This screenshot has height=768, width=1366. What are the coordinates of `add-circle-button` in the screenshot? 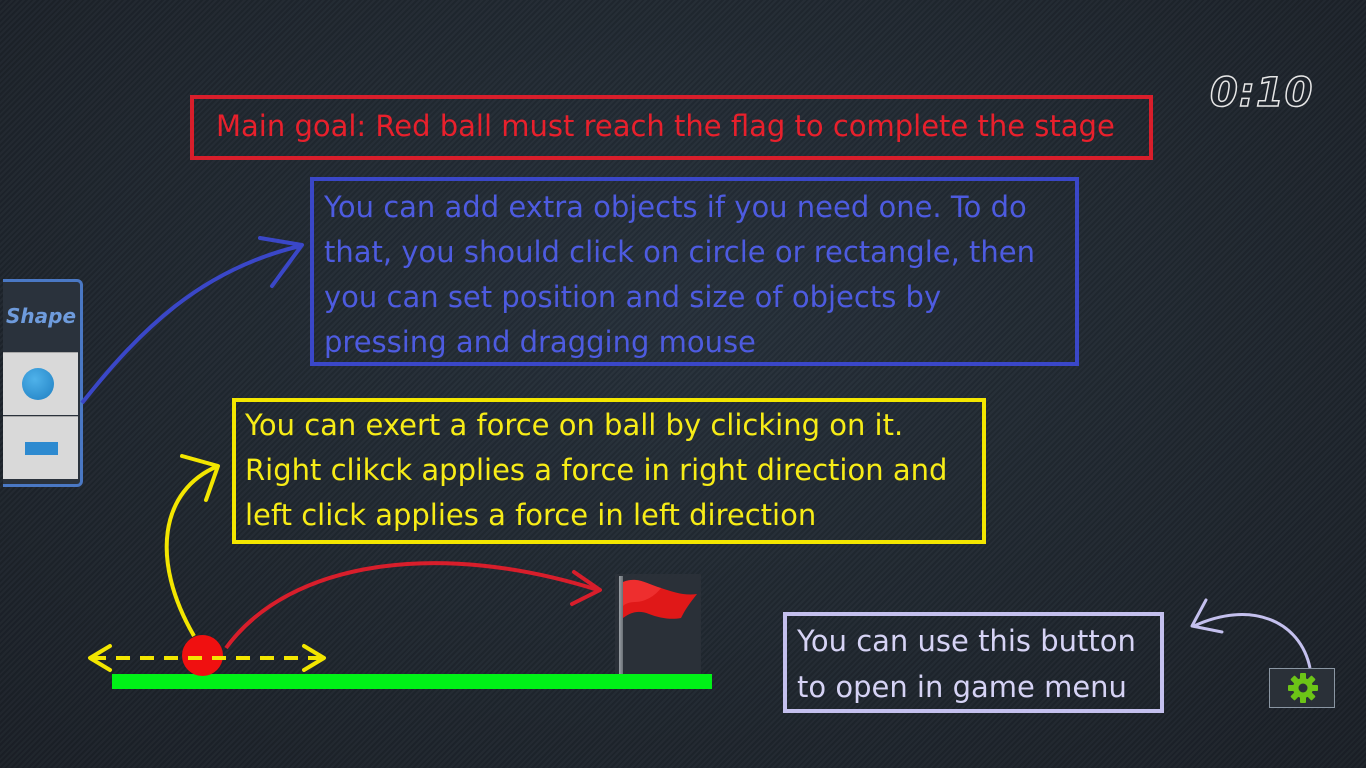 It's located at (40, 383).